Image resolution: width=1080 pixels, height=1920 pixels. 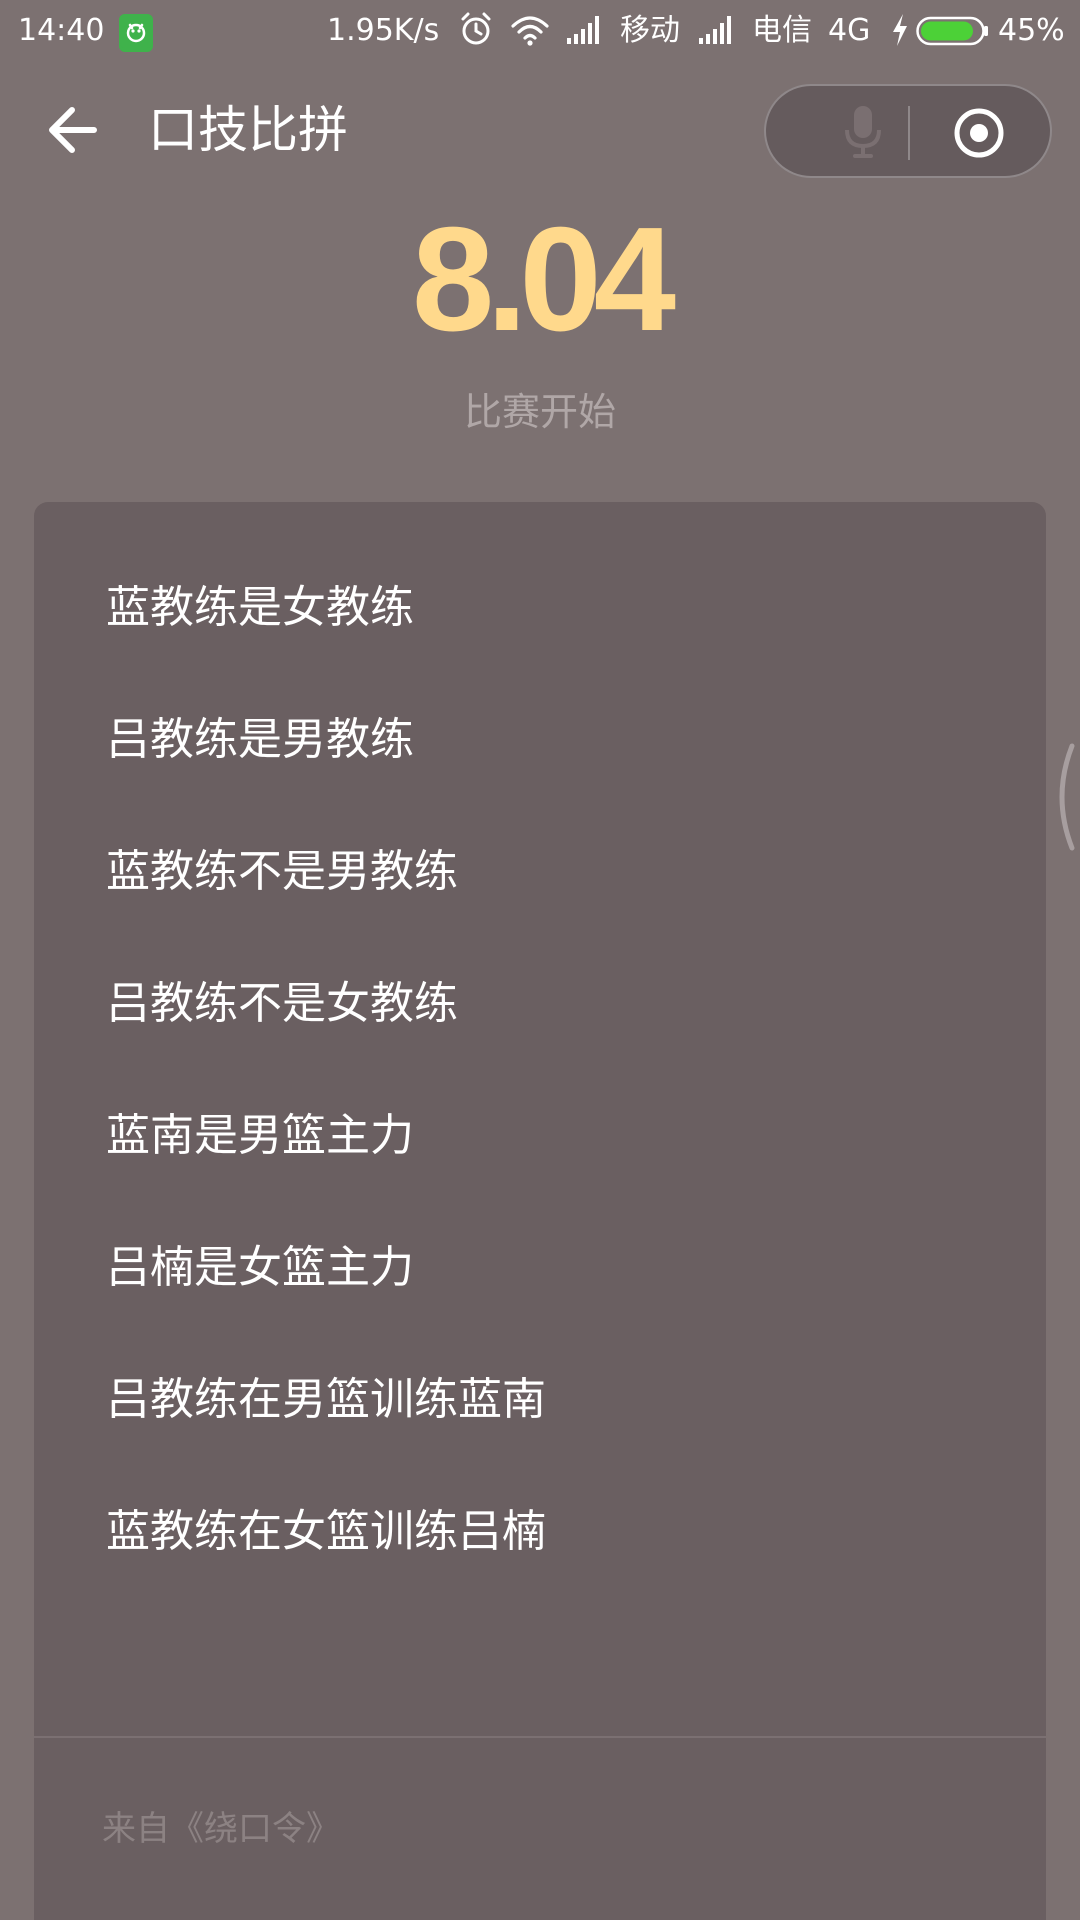 What do you see at coordinates (260, 607) in the screenshot?
I see `tongue-twister-line: 蓝教练是女教练` at bounding box center [260, 607].